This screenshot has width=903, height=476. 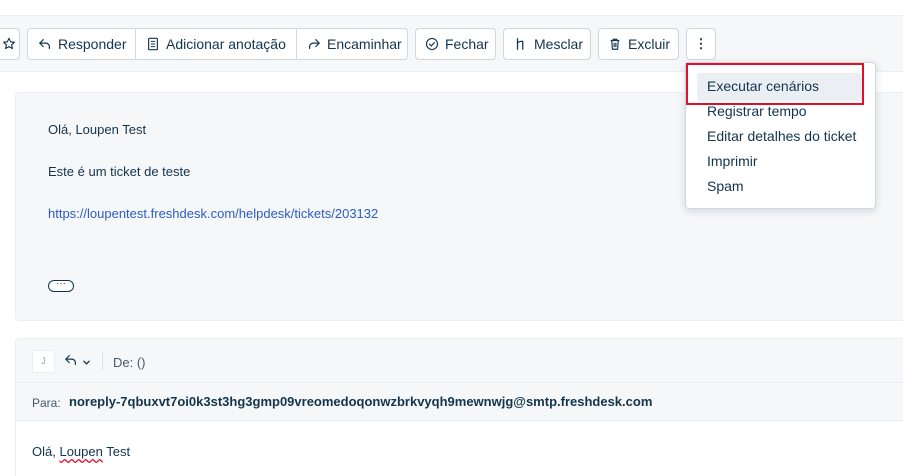 What do you see at coordinates (46, 451) in the screenshot?
I see `reply-greeting-prefix: Olá,` at bounding box center [46, 451].